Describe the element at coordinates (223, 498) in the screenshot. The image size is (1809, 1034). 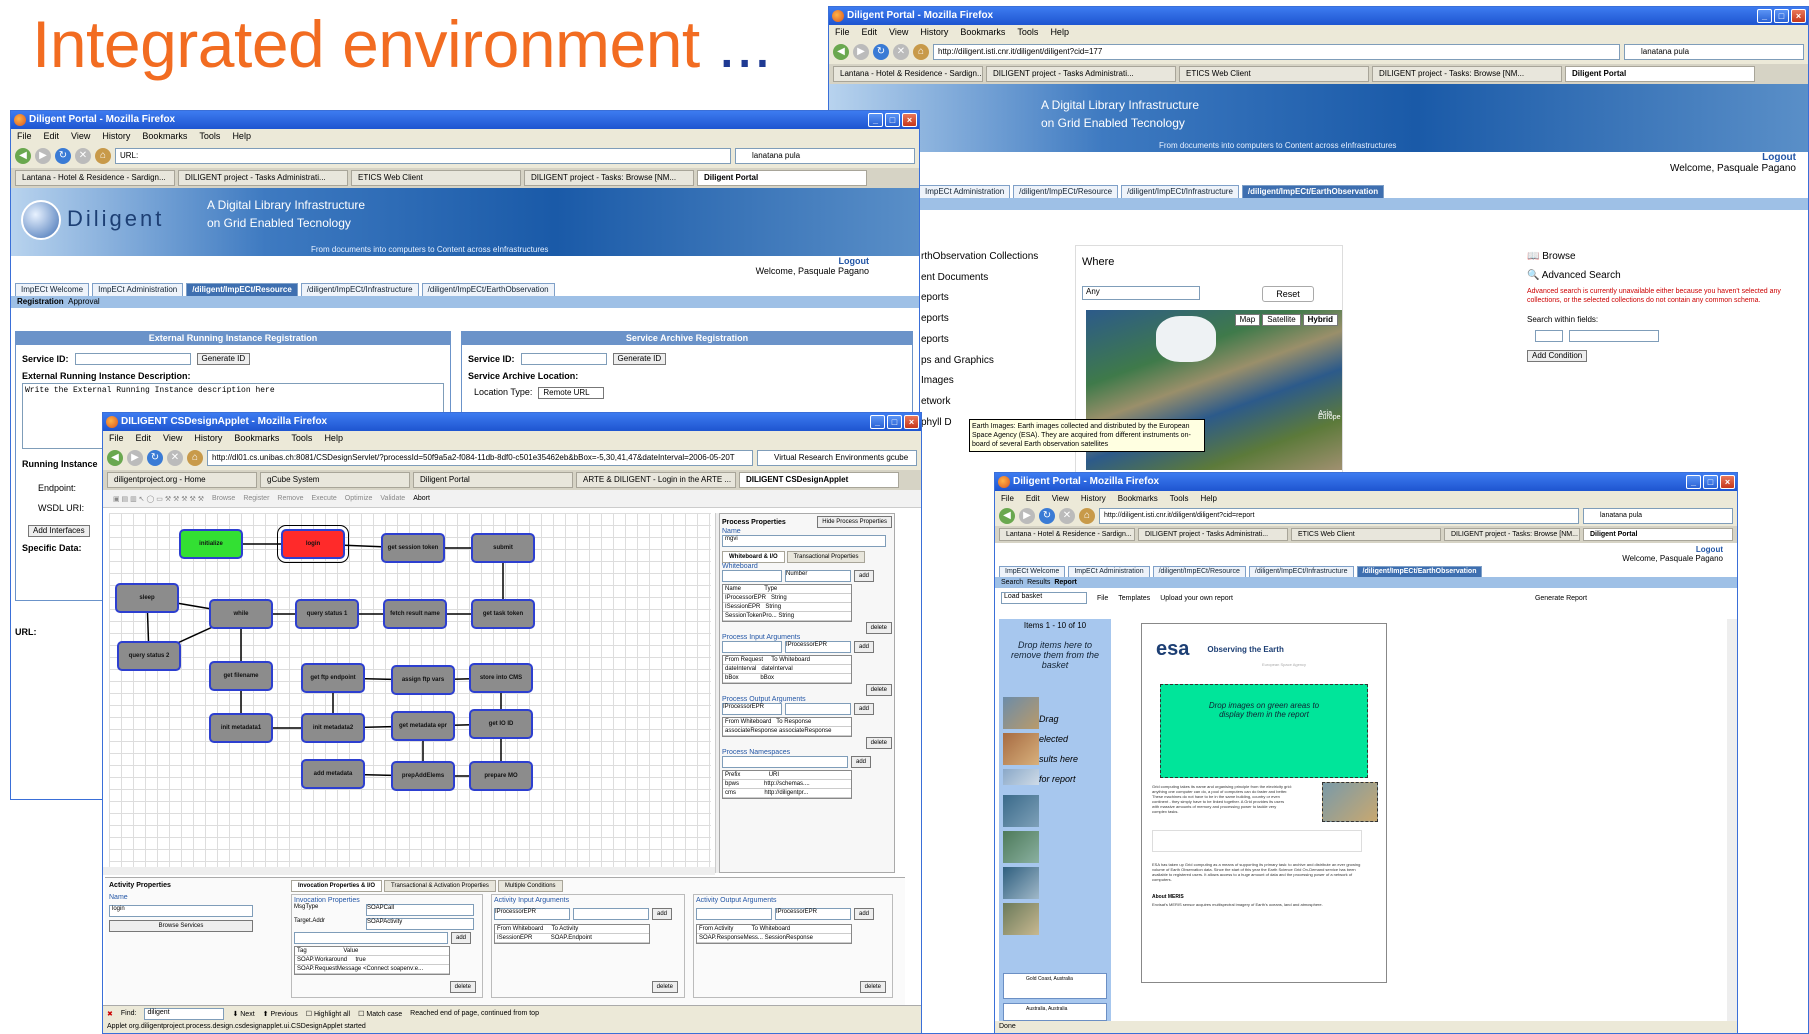
I see `browse-tool: Browse` at that location.